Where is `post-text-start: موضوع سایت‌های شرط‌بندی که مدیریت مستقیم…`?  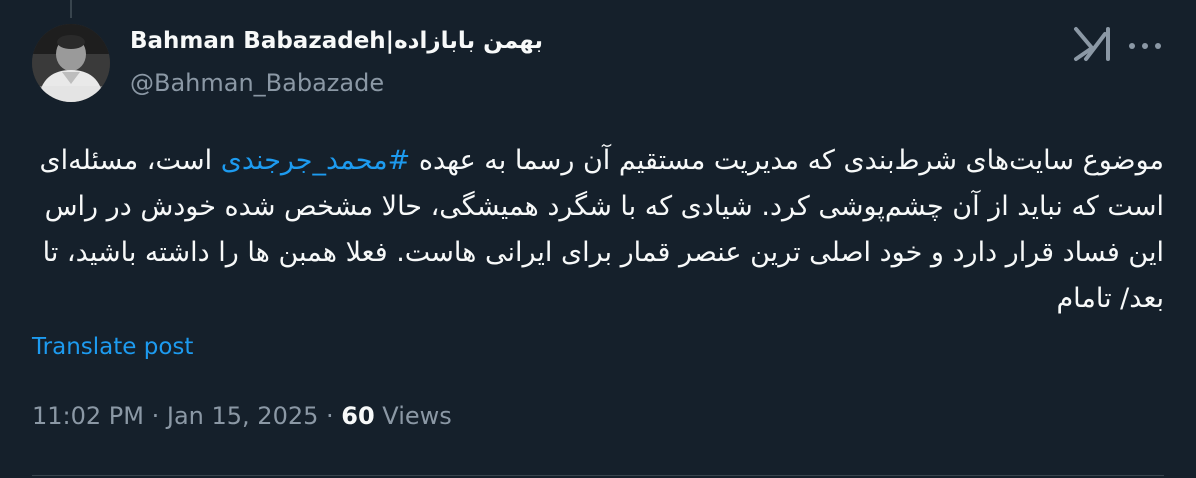
post-text-start: موضوع سایت‌های شرط‌بندی که مدیریت مستقیم… is located at coordinates (787, 160).